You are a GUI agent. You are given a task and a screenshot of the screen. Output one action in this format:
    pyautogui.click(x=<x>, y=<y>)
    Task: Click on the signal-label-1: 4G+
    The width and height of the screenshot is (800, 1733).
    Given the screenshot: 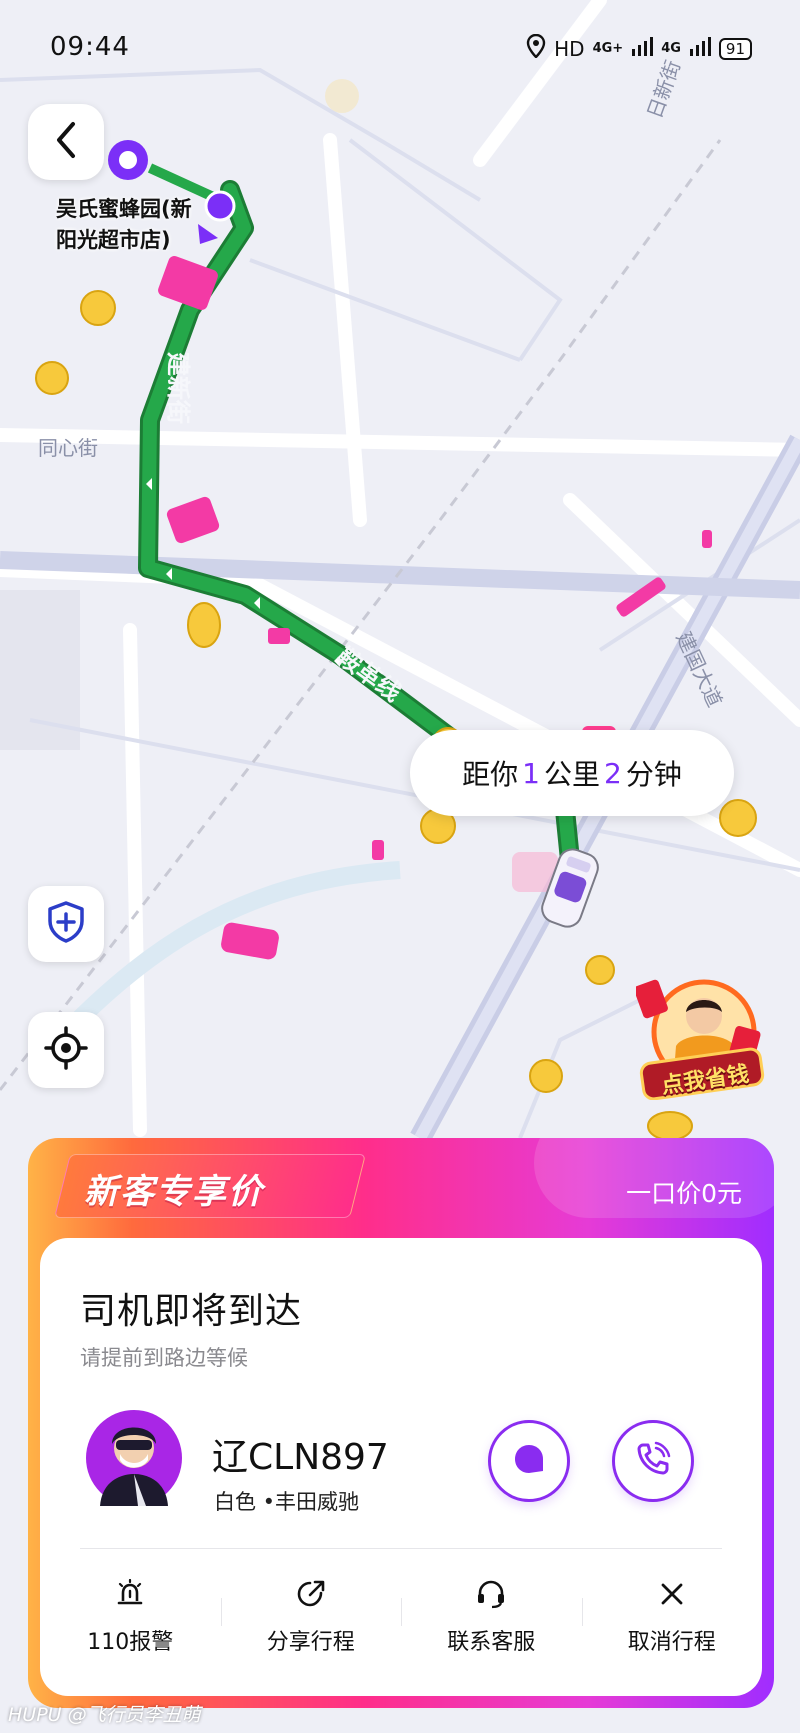 What is the action you would take?
    pyautogui.click(x=608, y=48)
    